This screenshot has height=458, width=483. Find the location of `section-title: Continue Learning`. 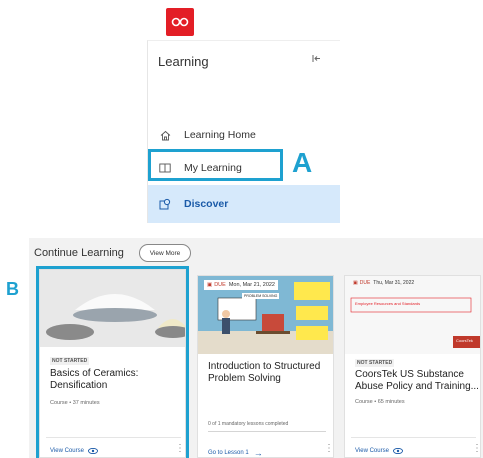

section-title: Continue Learning is located at coordinates (79, 253).